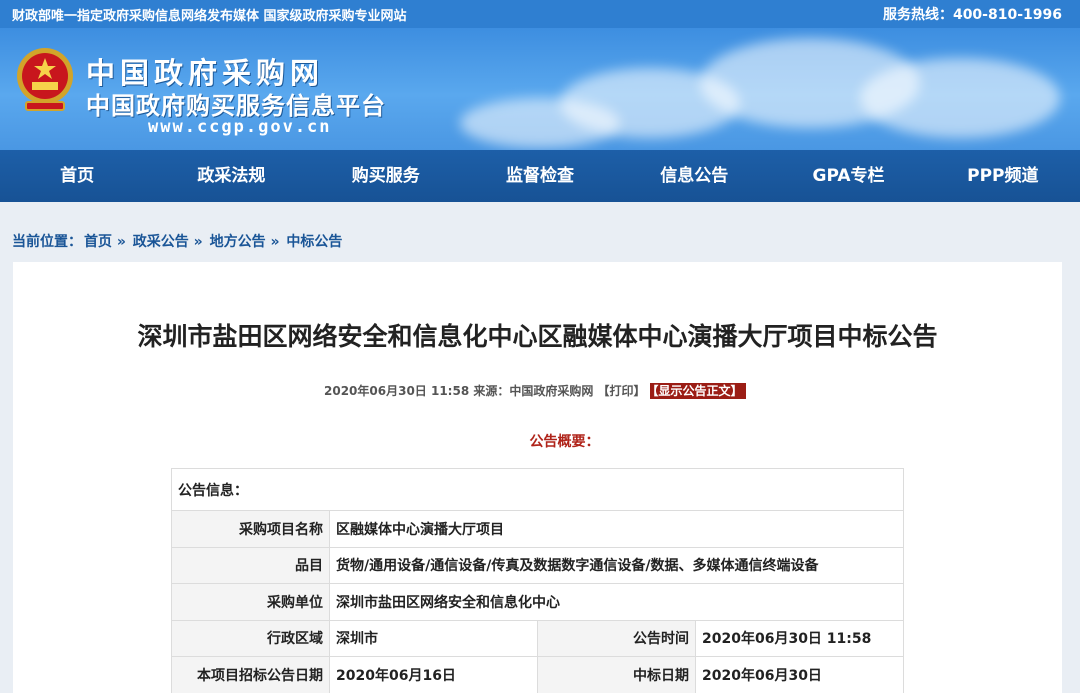 The width and height of the screenshot is (1080, 693). What do you see at coordinates (564, 442) in the screenshot?
I see `summary-label: 公告概要：` at bounding box center [564, 442].